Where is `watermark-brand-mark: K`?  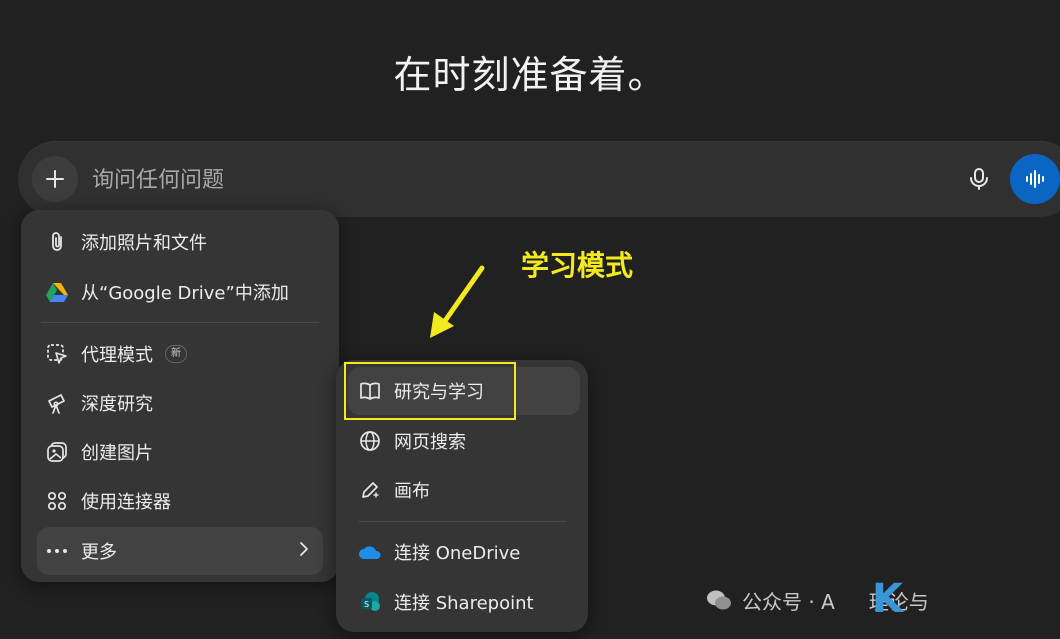
watermark-brand-mark: K is located at coordinates (887, 599).